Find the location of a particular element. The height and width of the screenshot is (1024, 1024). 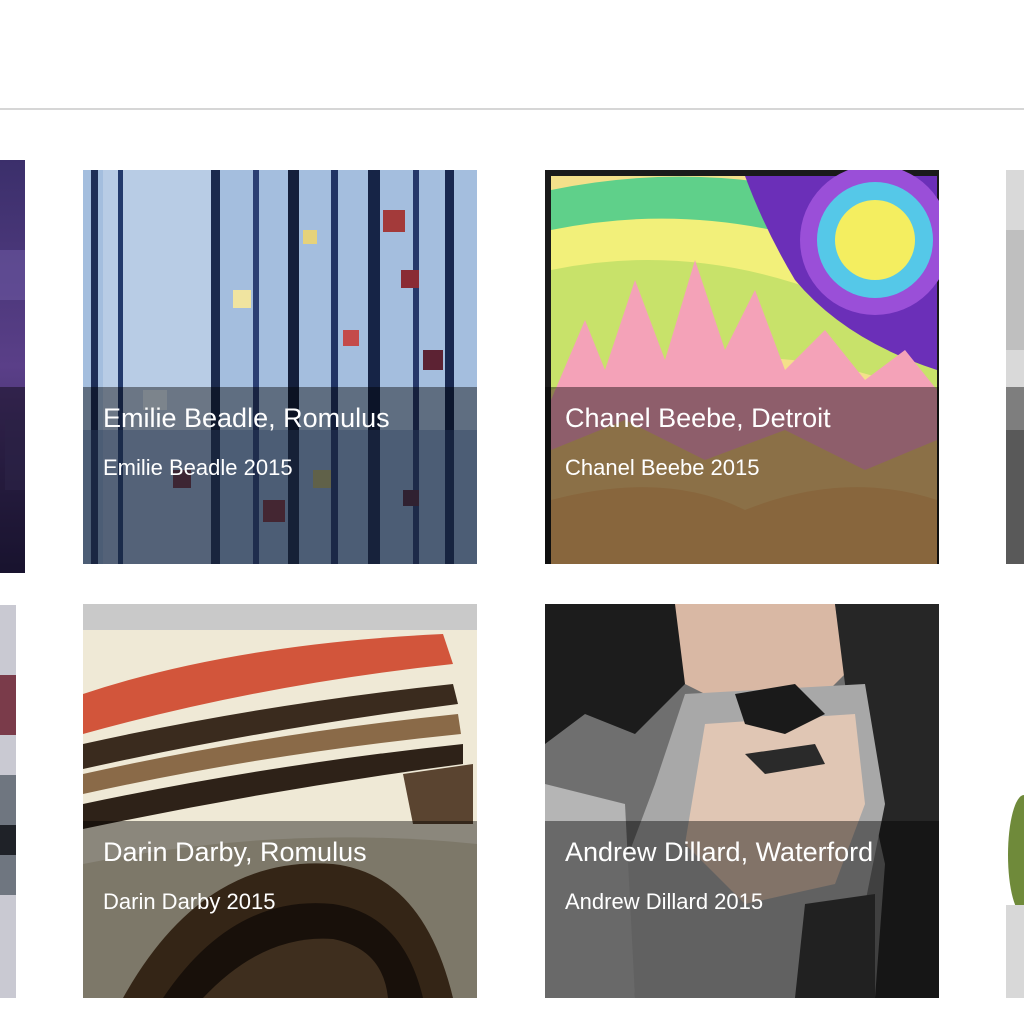

artwork-title: Andrew Dillard, Waterford is located at coordinates (719, 852).